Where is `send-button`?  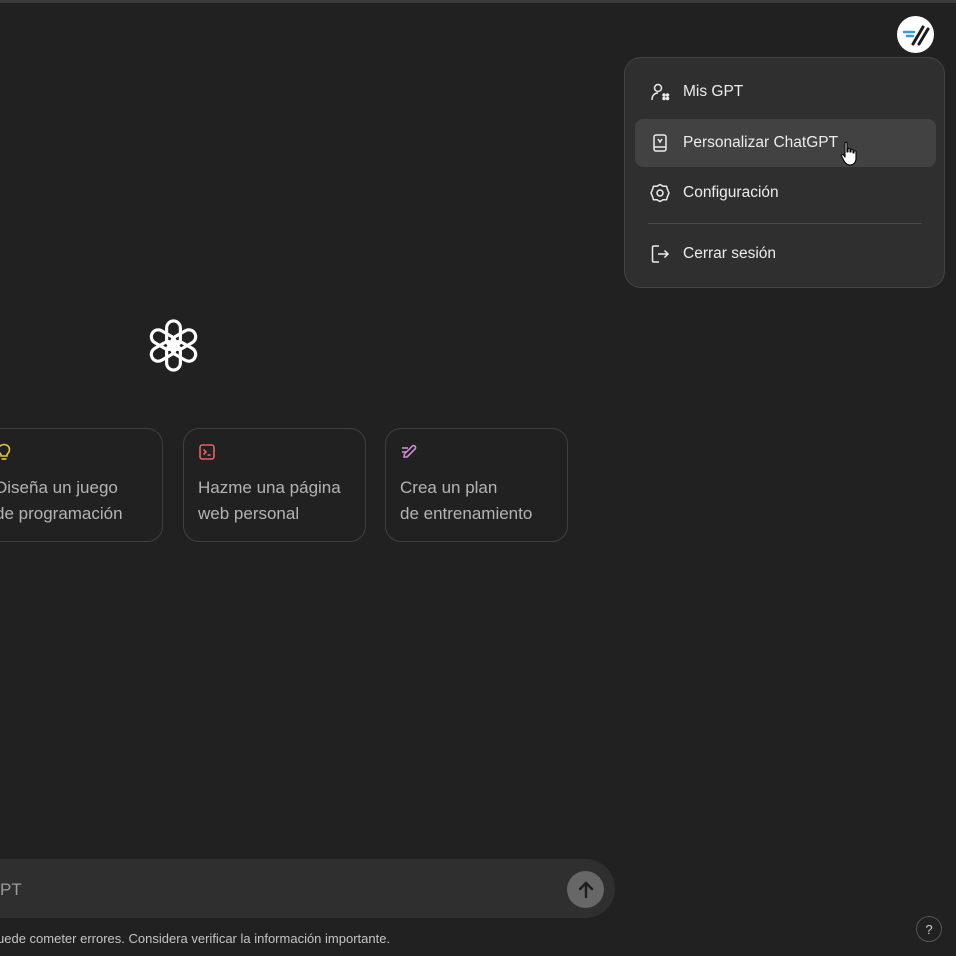
send-button is located at coordinates (585, 889).